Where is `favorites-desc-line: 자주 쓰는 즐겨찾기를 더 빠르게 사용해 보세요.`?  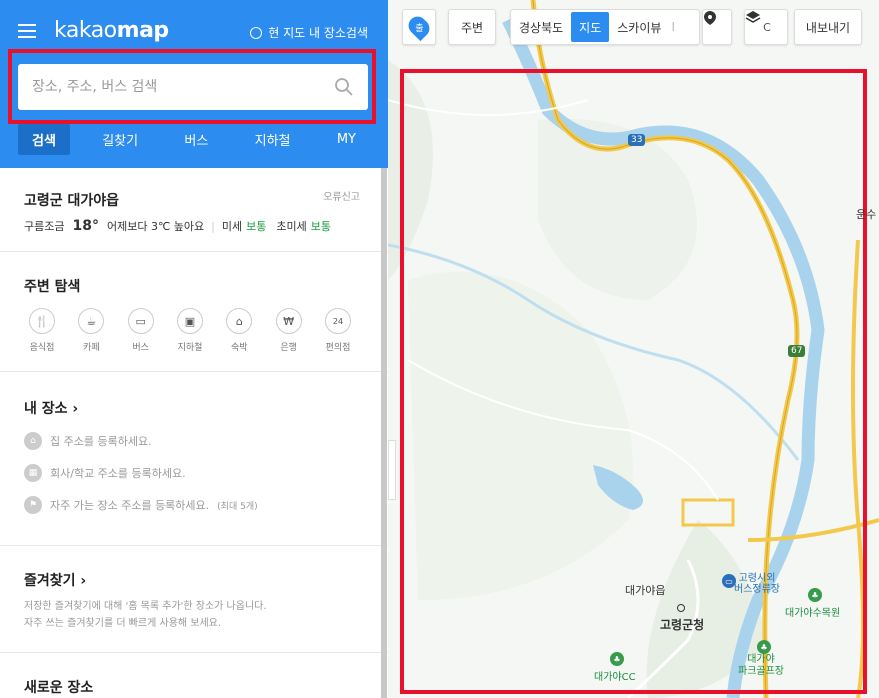 favorites-desc-line: 자주 쓰는 즐겨찾기를 더 빠르게 사용해 보세요. is located at coordinates (123, 623).